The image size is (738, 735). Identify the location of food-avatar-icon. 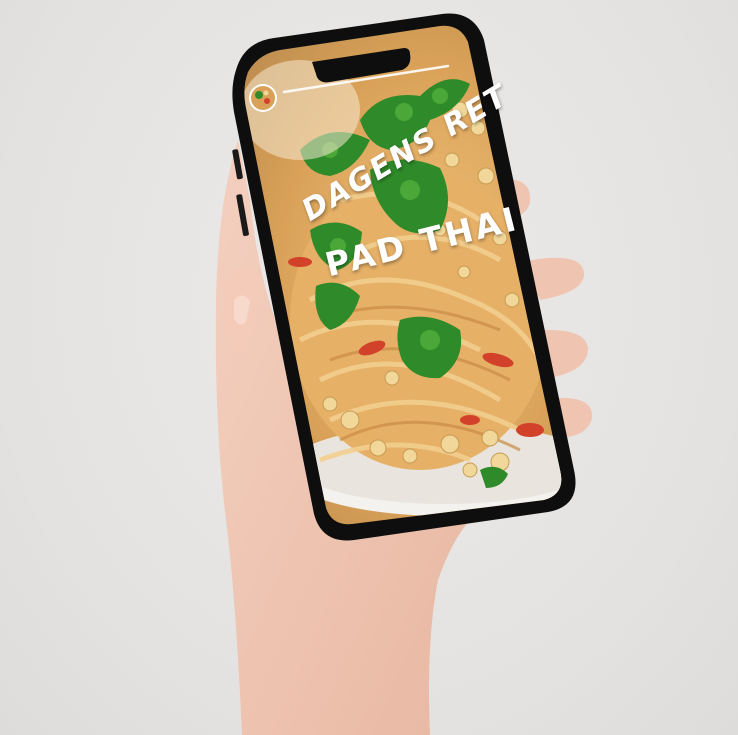
(263, 98).